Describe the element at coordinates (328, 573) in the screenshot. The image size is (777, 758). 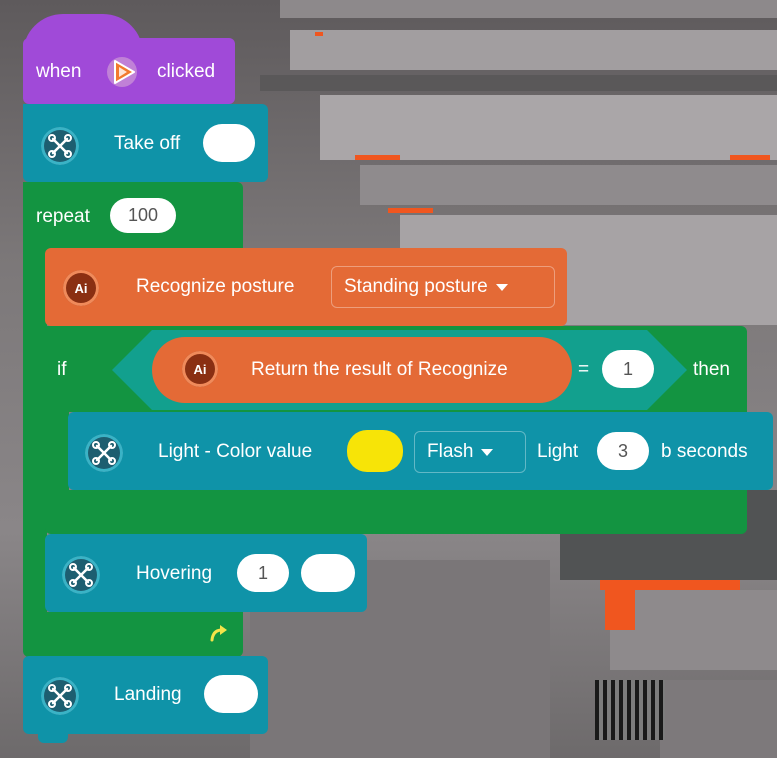
I see `hovering-extra-input` at that location.